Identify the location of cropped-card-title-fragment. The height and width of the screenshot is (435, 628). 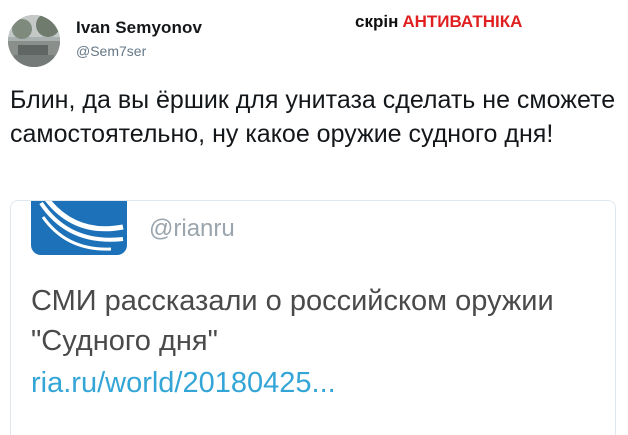
(236, 200).